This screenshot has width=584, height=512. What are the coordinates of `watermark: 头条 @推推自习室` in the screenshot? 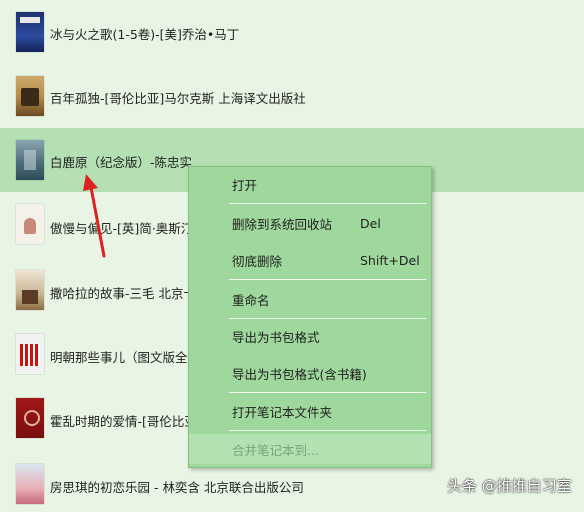 It's located at (509, 486).